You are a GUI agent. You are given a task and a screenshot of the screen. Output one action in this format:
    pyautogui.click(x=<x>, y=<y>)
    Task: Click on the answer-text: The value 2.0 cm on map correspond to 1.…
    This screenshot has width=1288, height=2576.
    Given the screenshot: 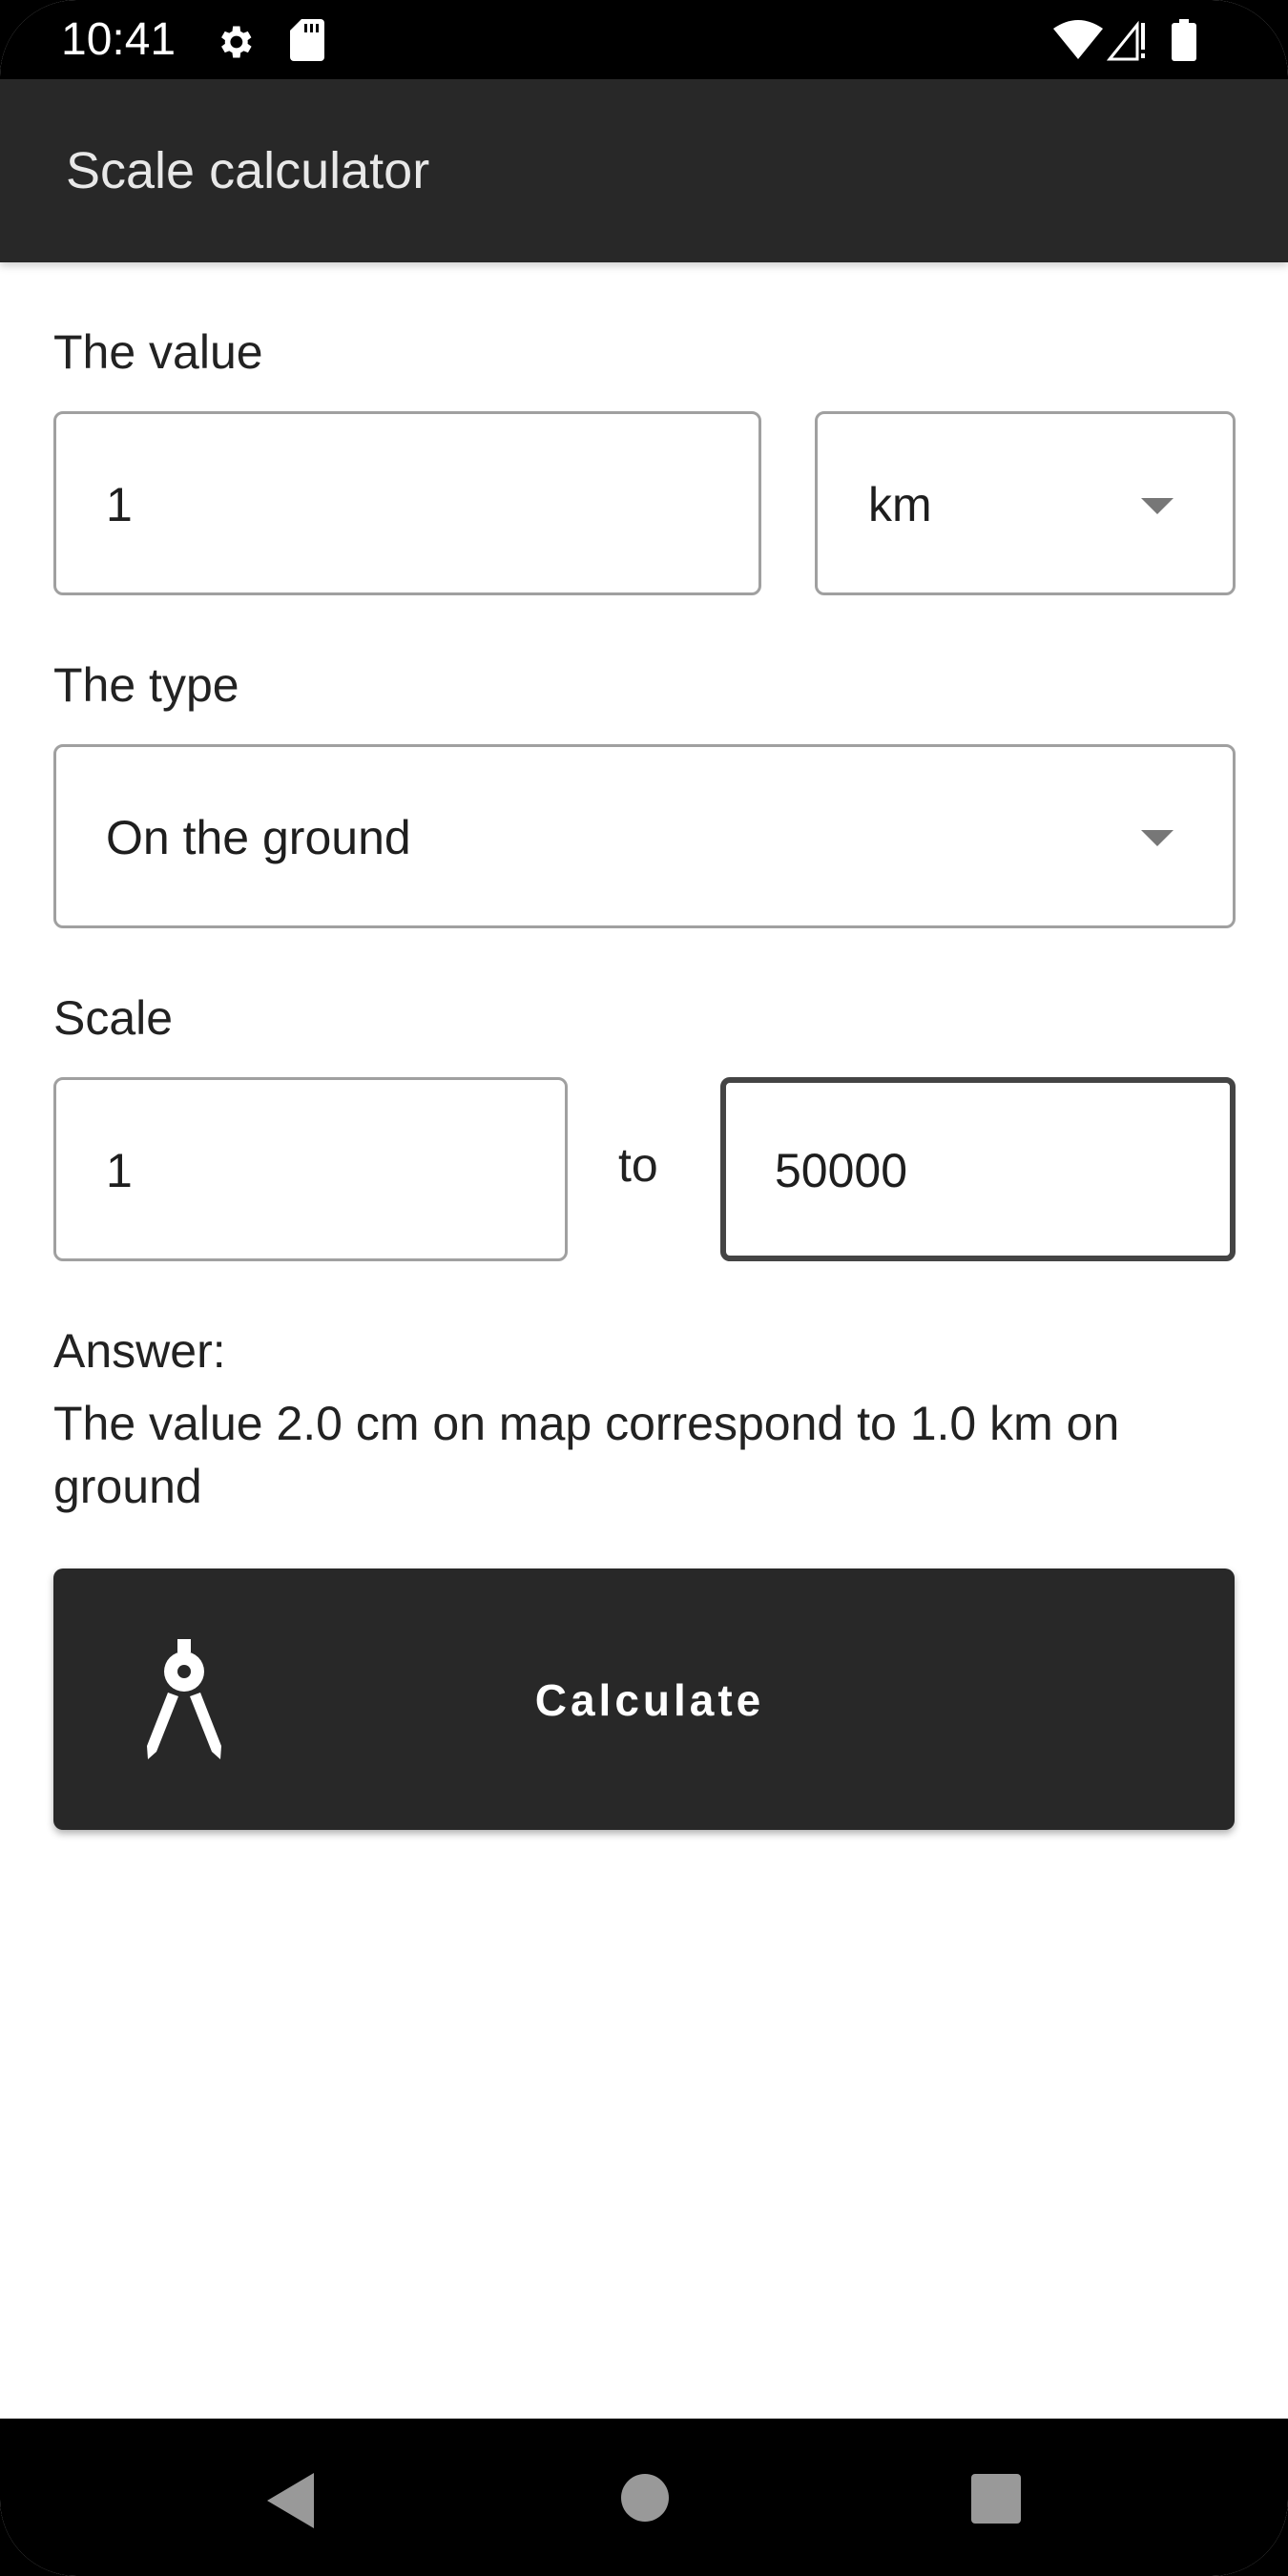 What is the action you would take?
    pyautogui.click(x=586, y=1455)
    